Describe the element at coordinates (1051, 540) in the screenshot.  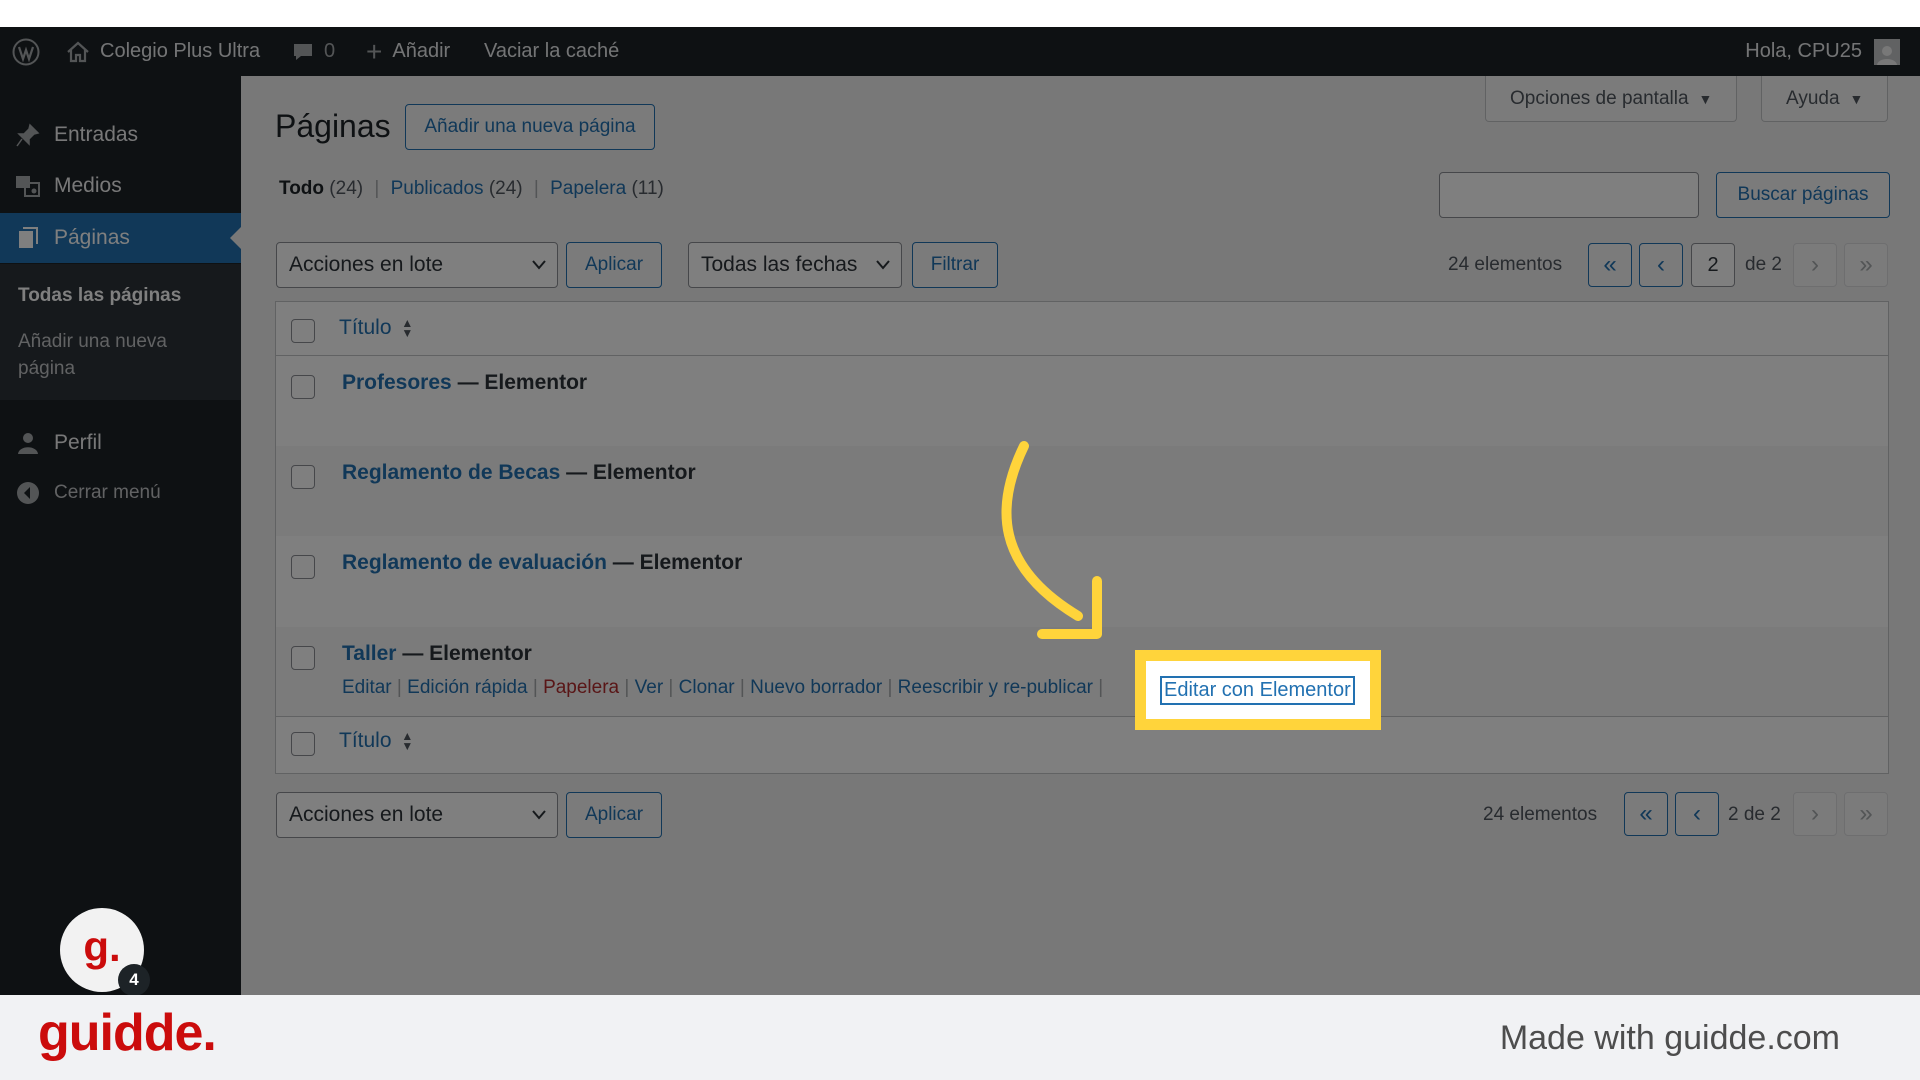
I see `guide-arrow-icon` at that location.